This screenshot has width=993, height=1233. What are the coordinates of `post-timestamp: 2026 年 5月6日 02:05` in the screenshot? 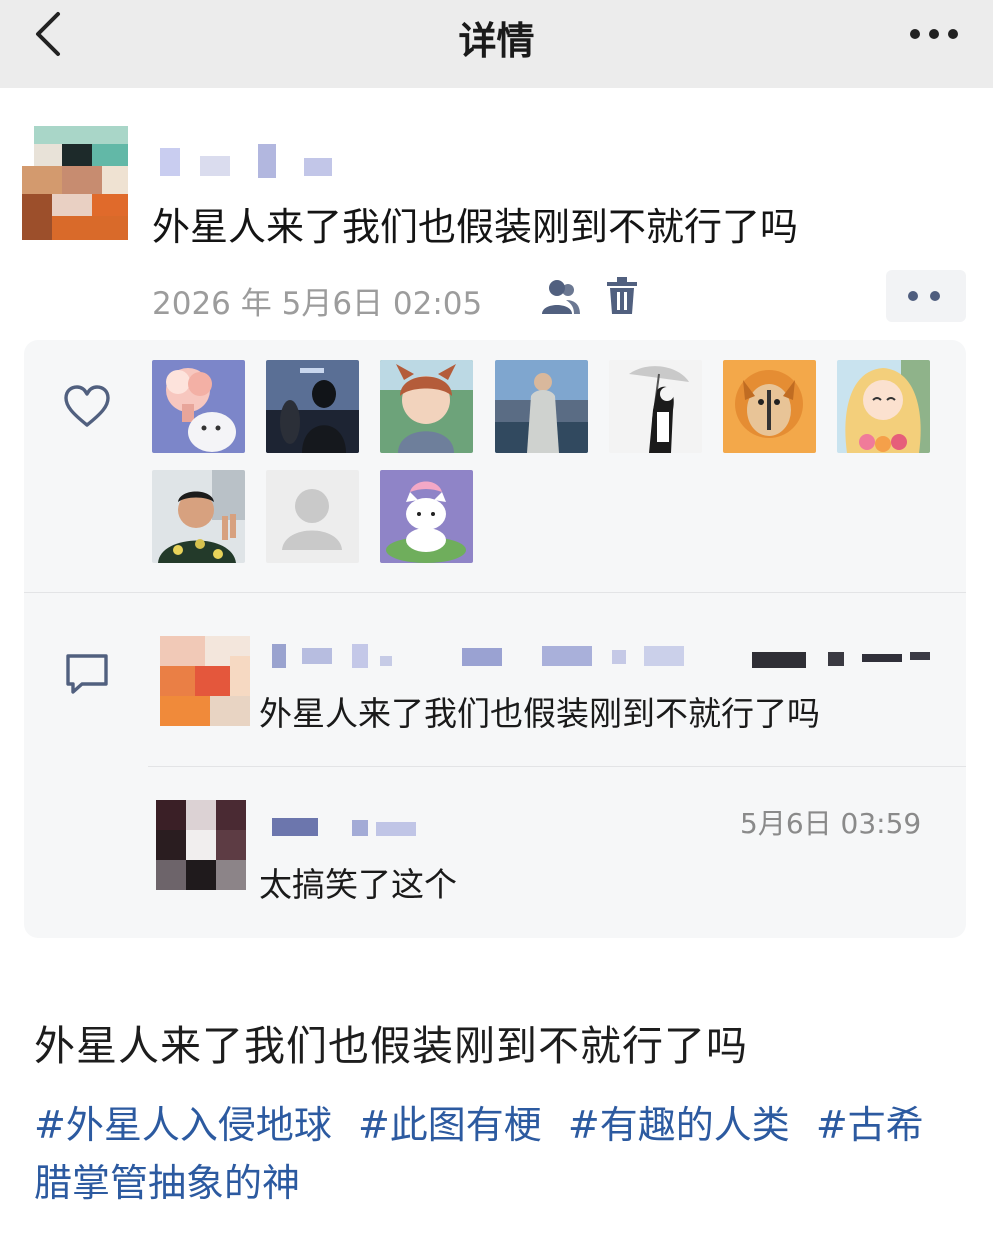 It's located at (317, 304).